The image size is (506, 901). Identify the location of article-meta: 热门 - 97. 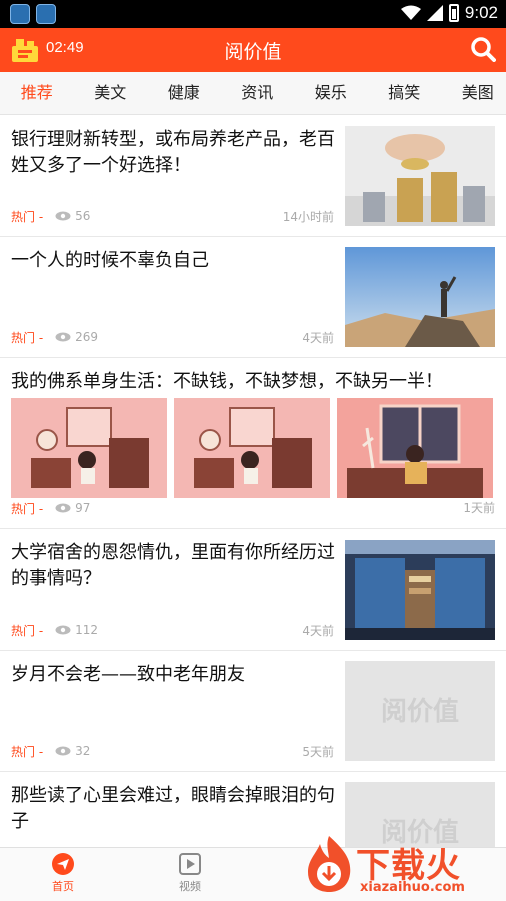
(172, 508).